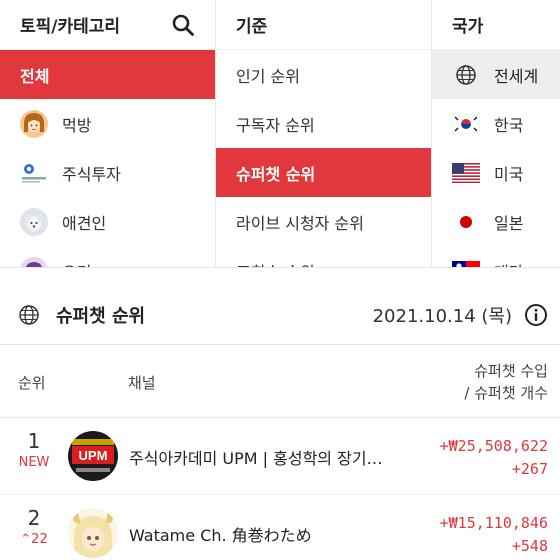 The width and height of the screenshot is (560, 560). Describe the element at coordinates (280, 315) in the screenshot. I see `ranking-header: 슈퍼챗 순위 2021.10.14 (목)` at that location.